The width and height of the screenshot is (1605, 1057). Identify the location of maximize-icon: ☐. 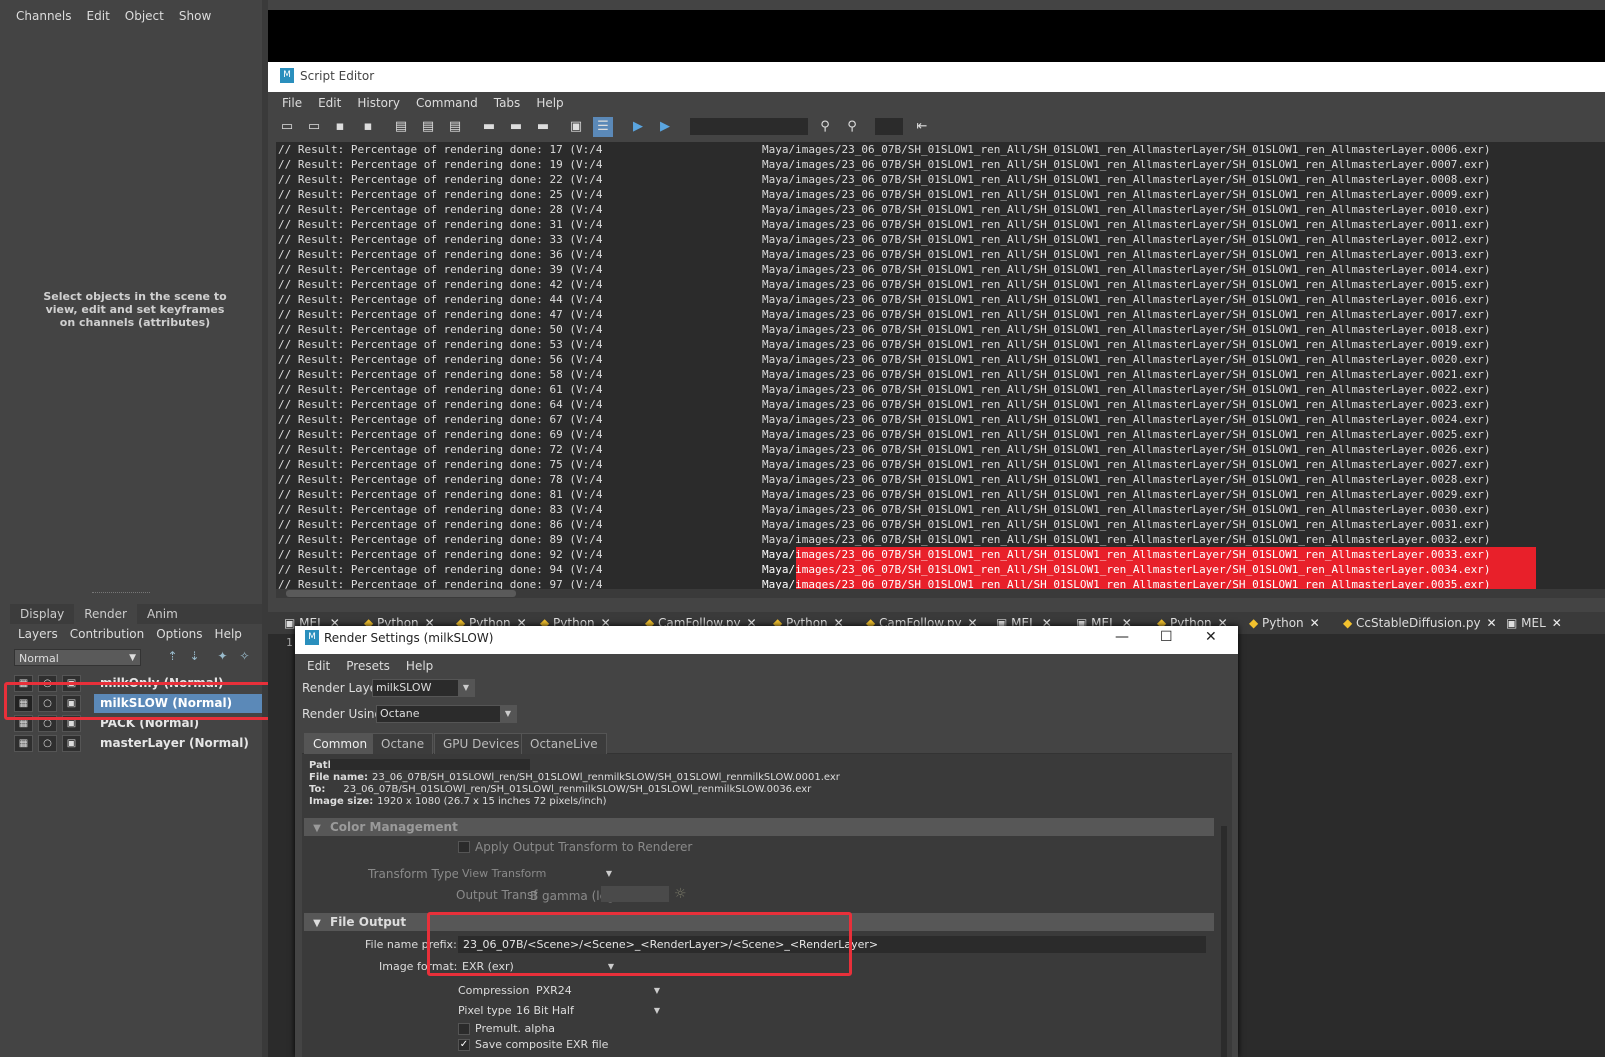
(1166, 637).